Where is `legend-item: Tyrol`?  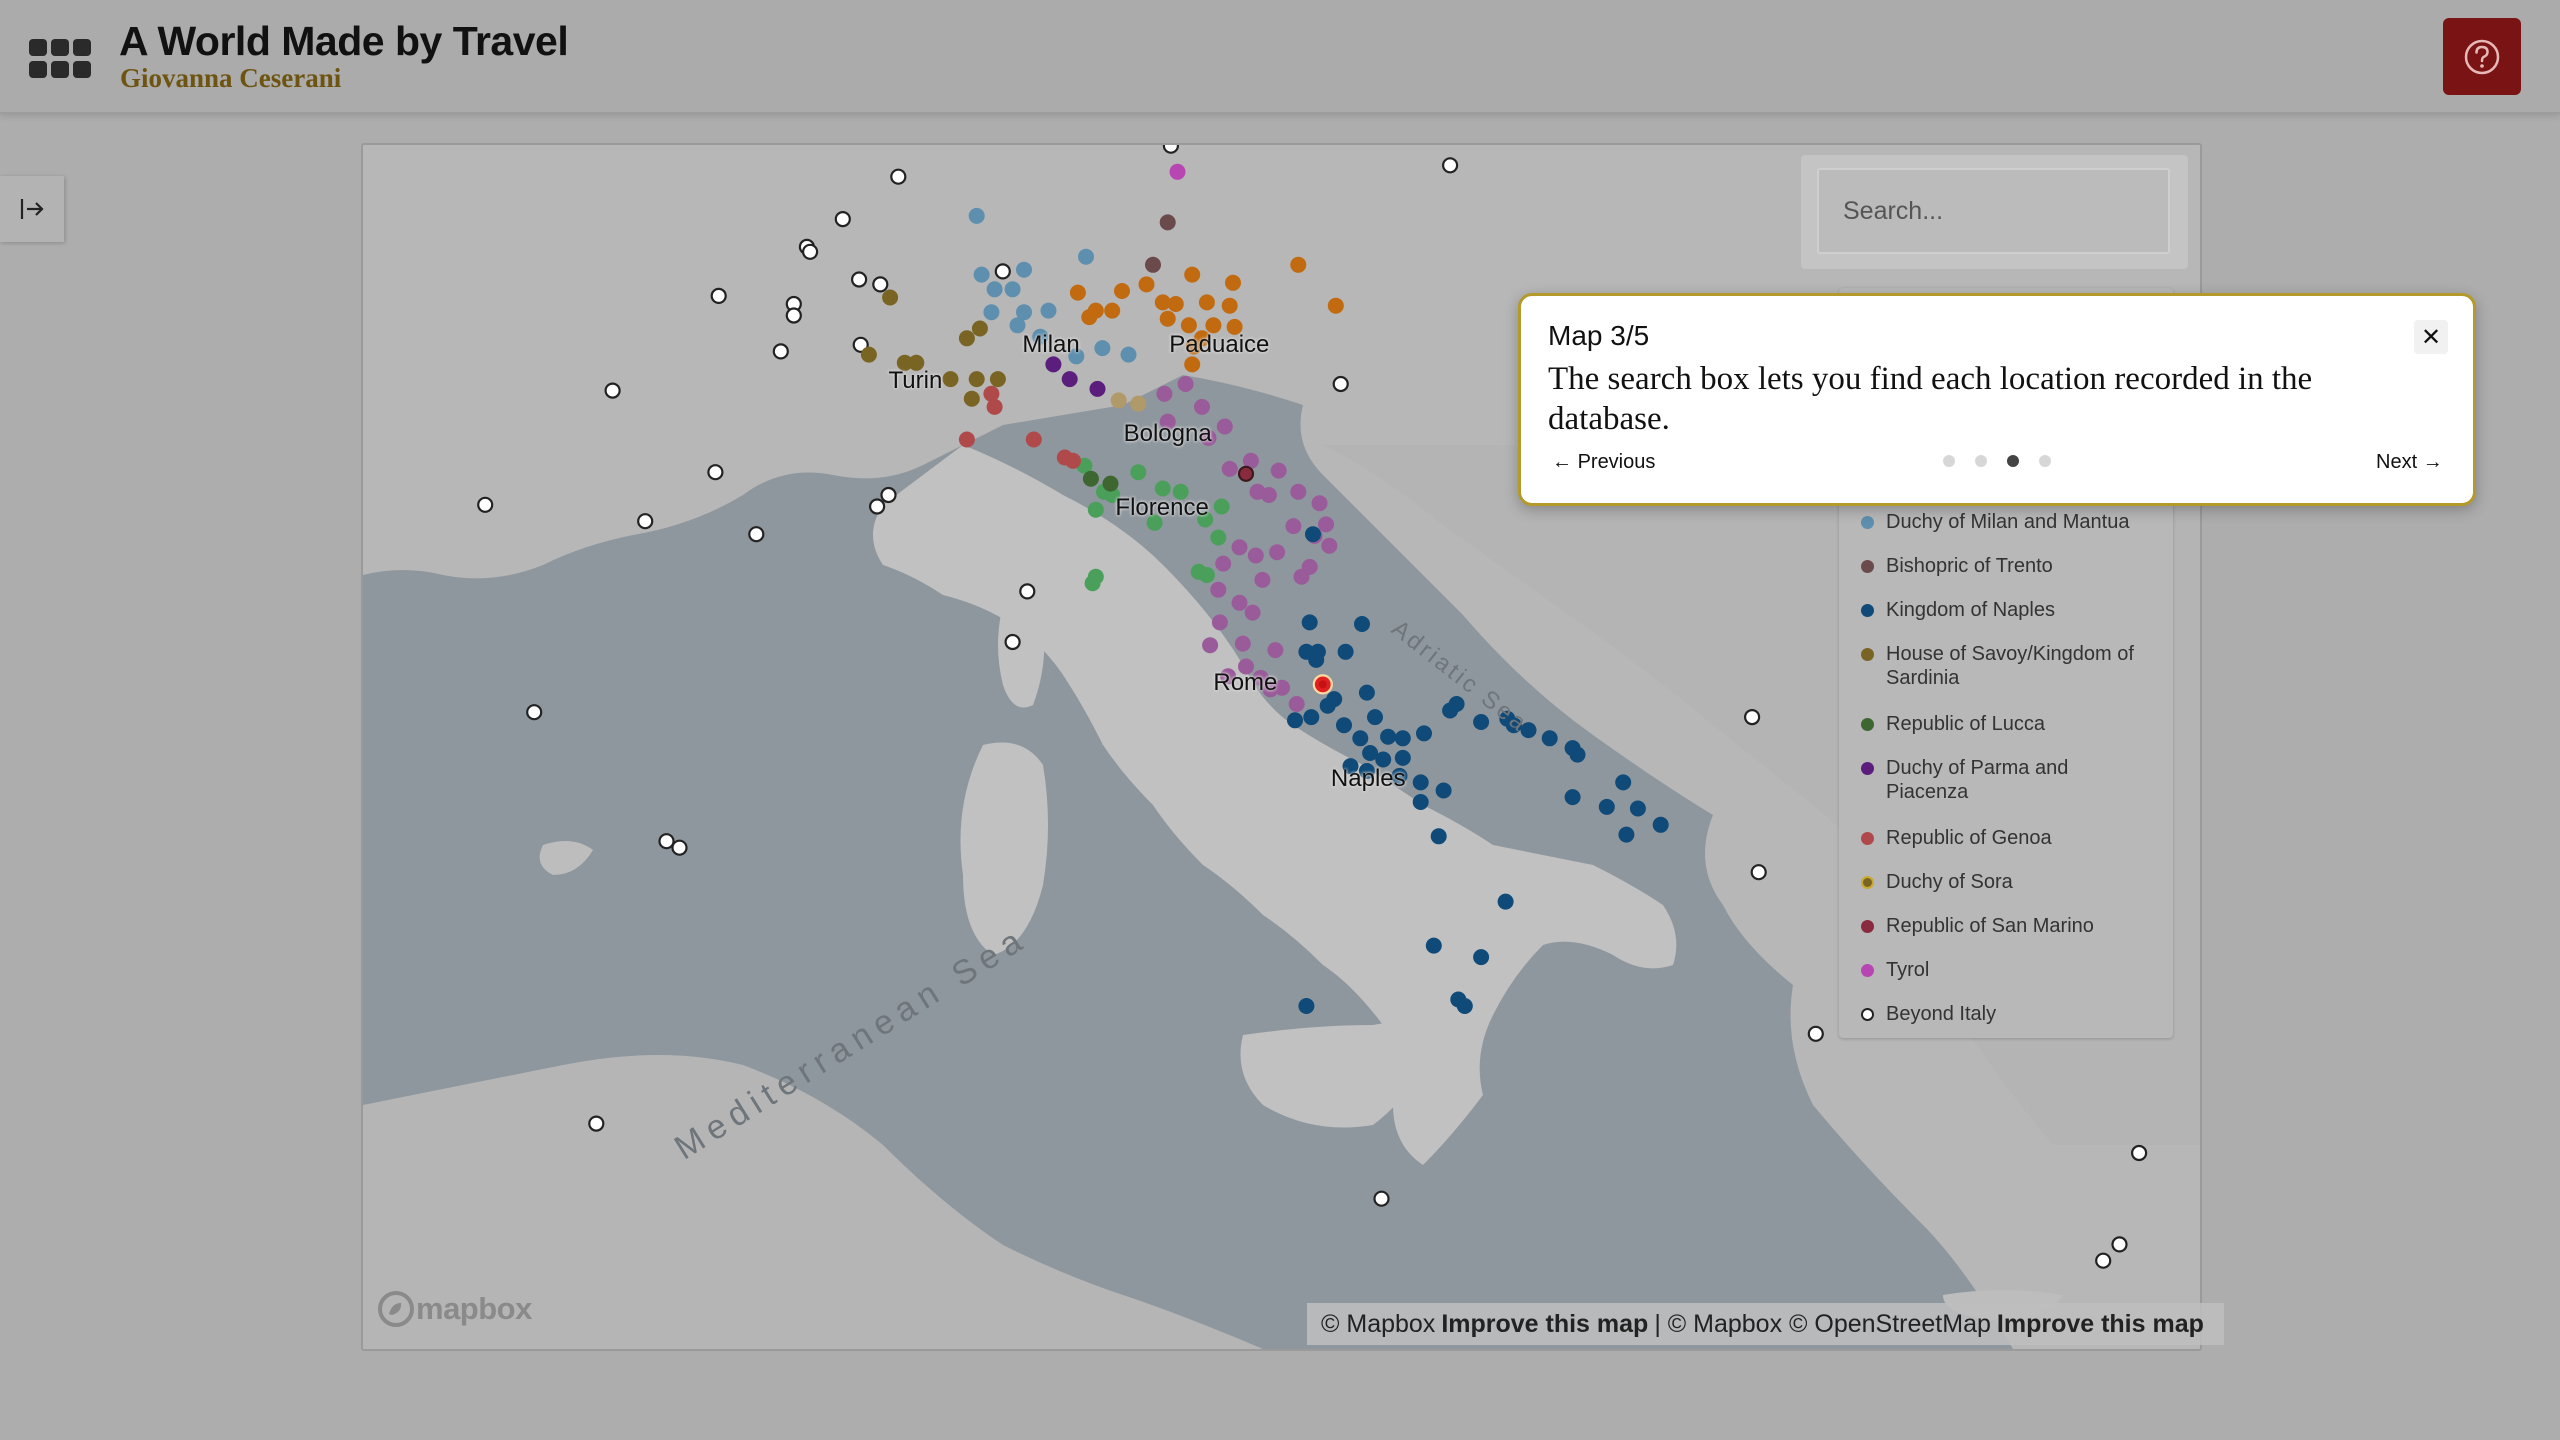 legend-item: Tyrol is located at coordinates (2003, 970).